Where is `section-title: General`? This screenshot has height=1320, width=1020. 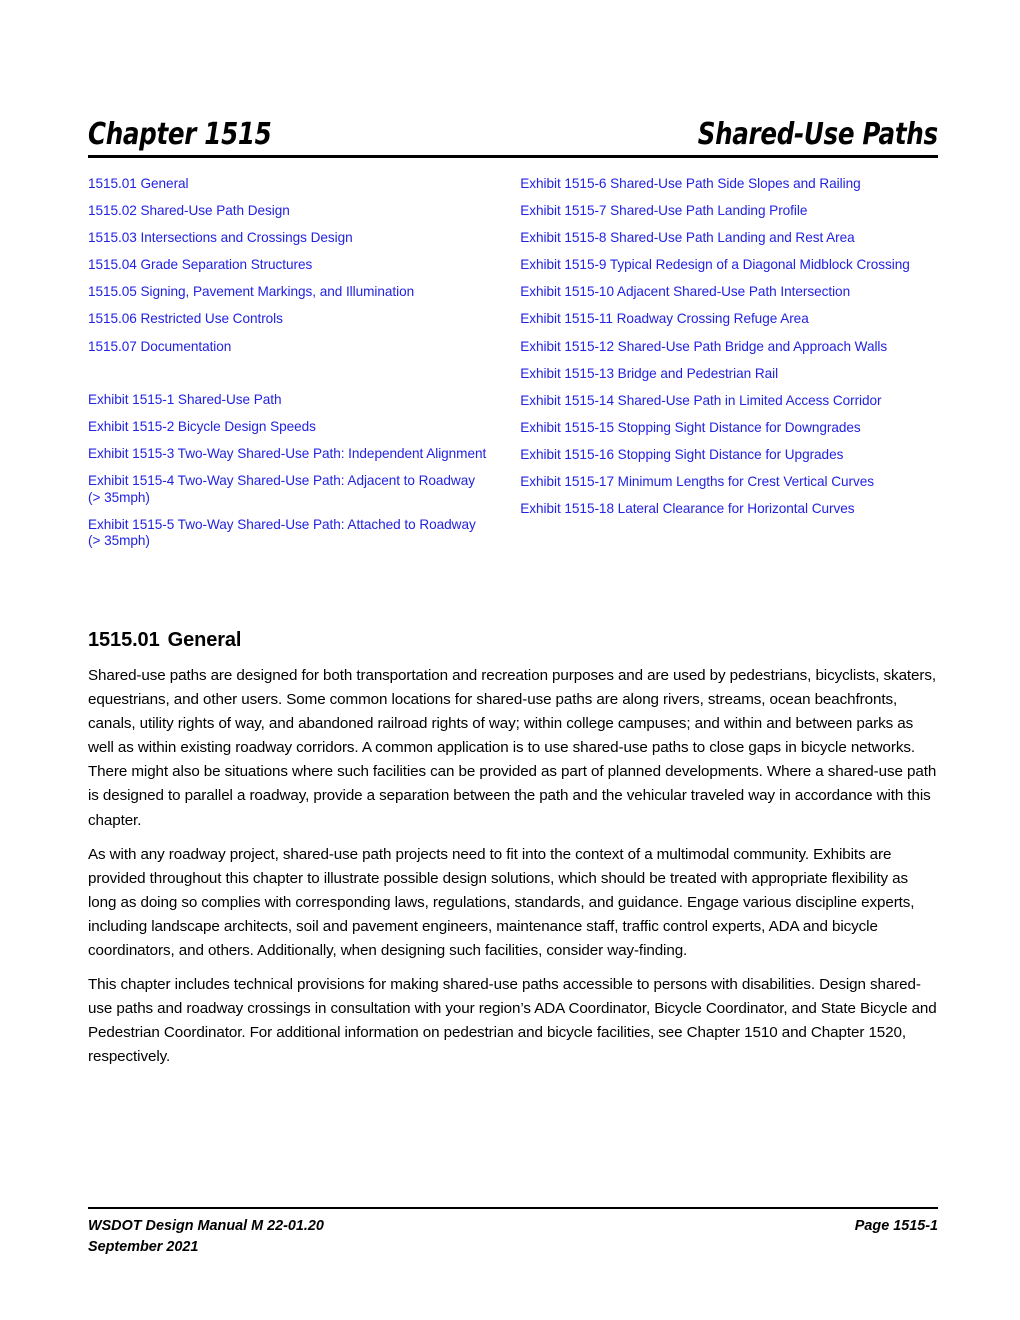 section-title: General is located at coordinates (204, 640).